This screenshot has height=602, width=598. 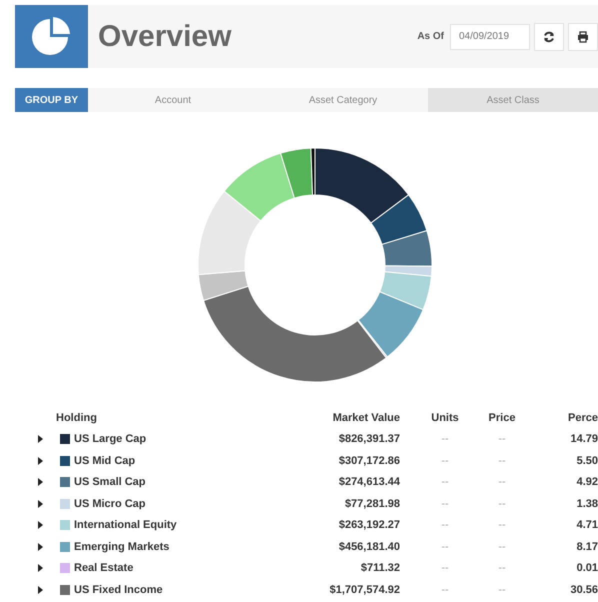 I want to click on holding-name: International Equity, so click(x=125, y=525).